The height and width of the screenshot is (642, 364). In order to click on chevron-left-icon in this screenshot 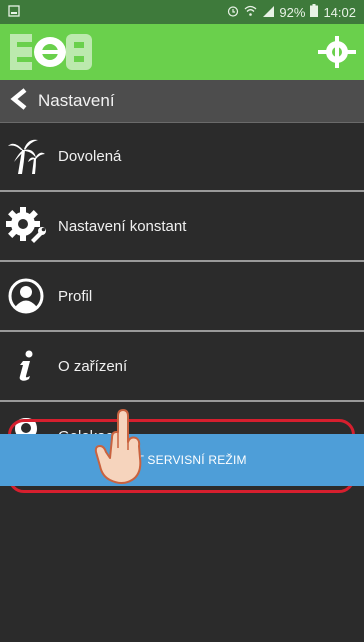, I will do `click(19, 101)`.